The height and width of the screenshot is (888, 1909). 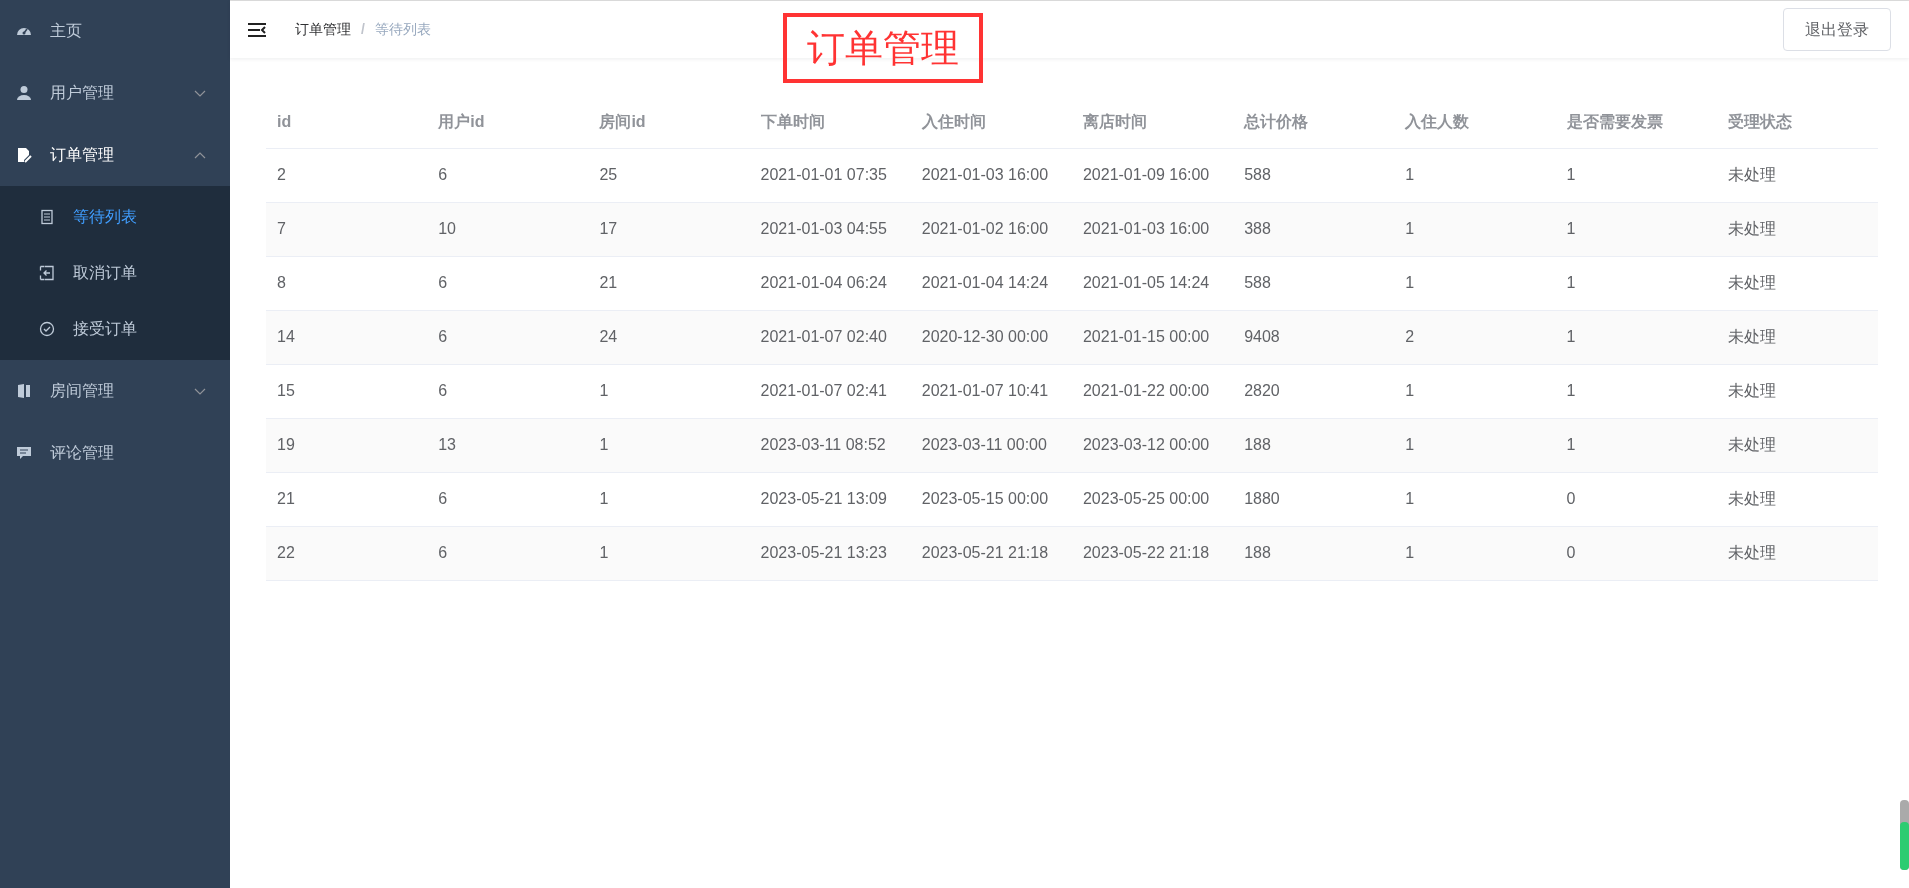 I want to click on column-header: 是否需要发票, so click(x=1614, y=121).